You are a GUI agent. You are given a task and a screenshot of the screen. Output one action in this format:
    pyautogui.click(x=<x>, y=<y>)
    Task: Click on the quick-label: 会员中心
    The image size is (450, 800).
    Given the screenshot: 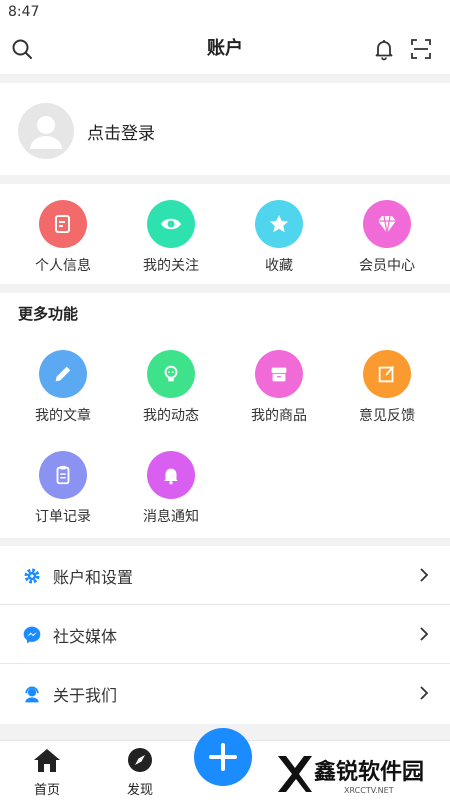 What is the action you would take?
    pyautogui.click(x=387, y=266)
    